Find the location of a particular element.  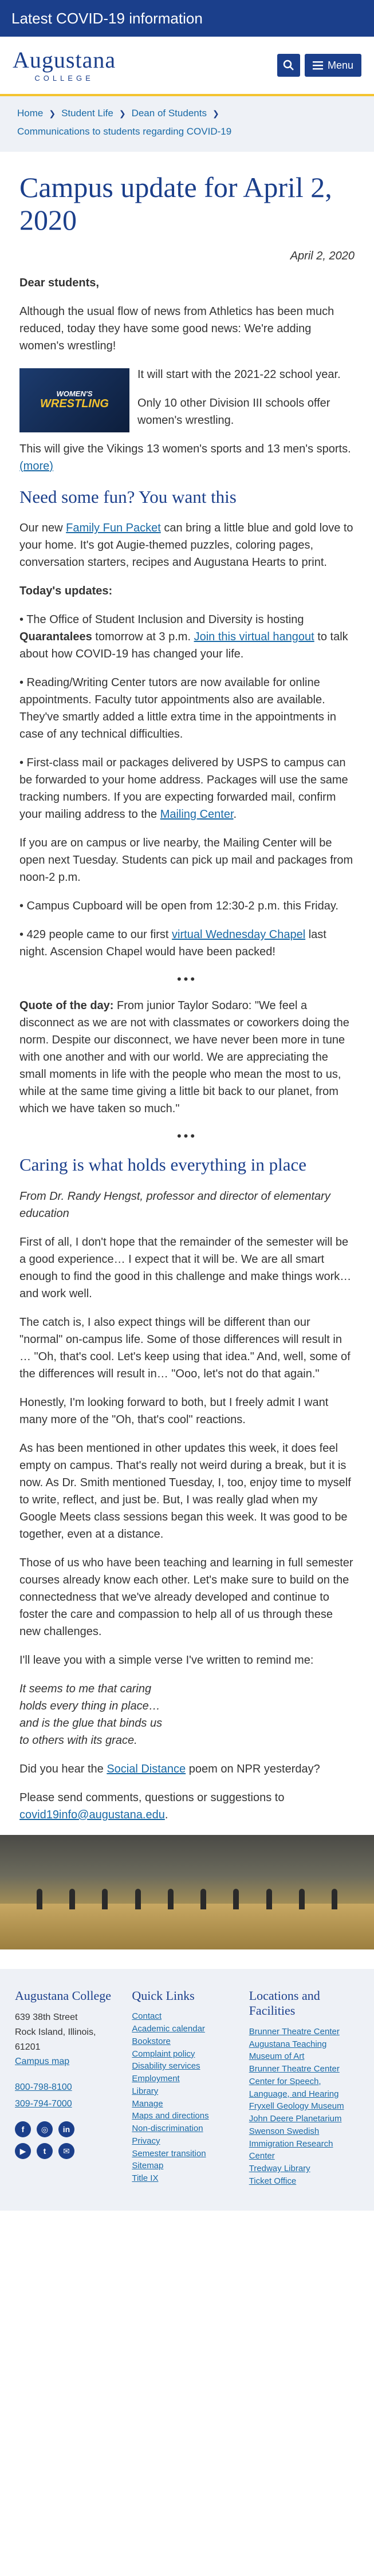

location-item: Center for Speech, Language, and Hearing is located at coordinates (304, 2088).